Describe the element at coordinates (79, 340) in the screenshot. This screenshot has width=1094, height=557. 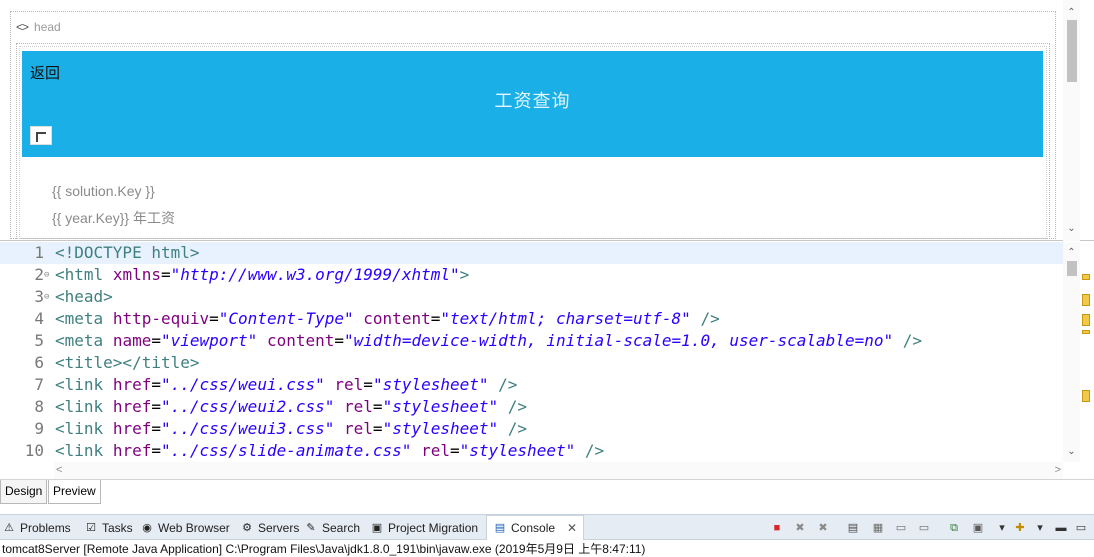
I see `code-token-tag: <meta` at that location.